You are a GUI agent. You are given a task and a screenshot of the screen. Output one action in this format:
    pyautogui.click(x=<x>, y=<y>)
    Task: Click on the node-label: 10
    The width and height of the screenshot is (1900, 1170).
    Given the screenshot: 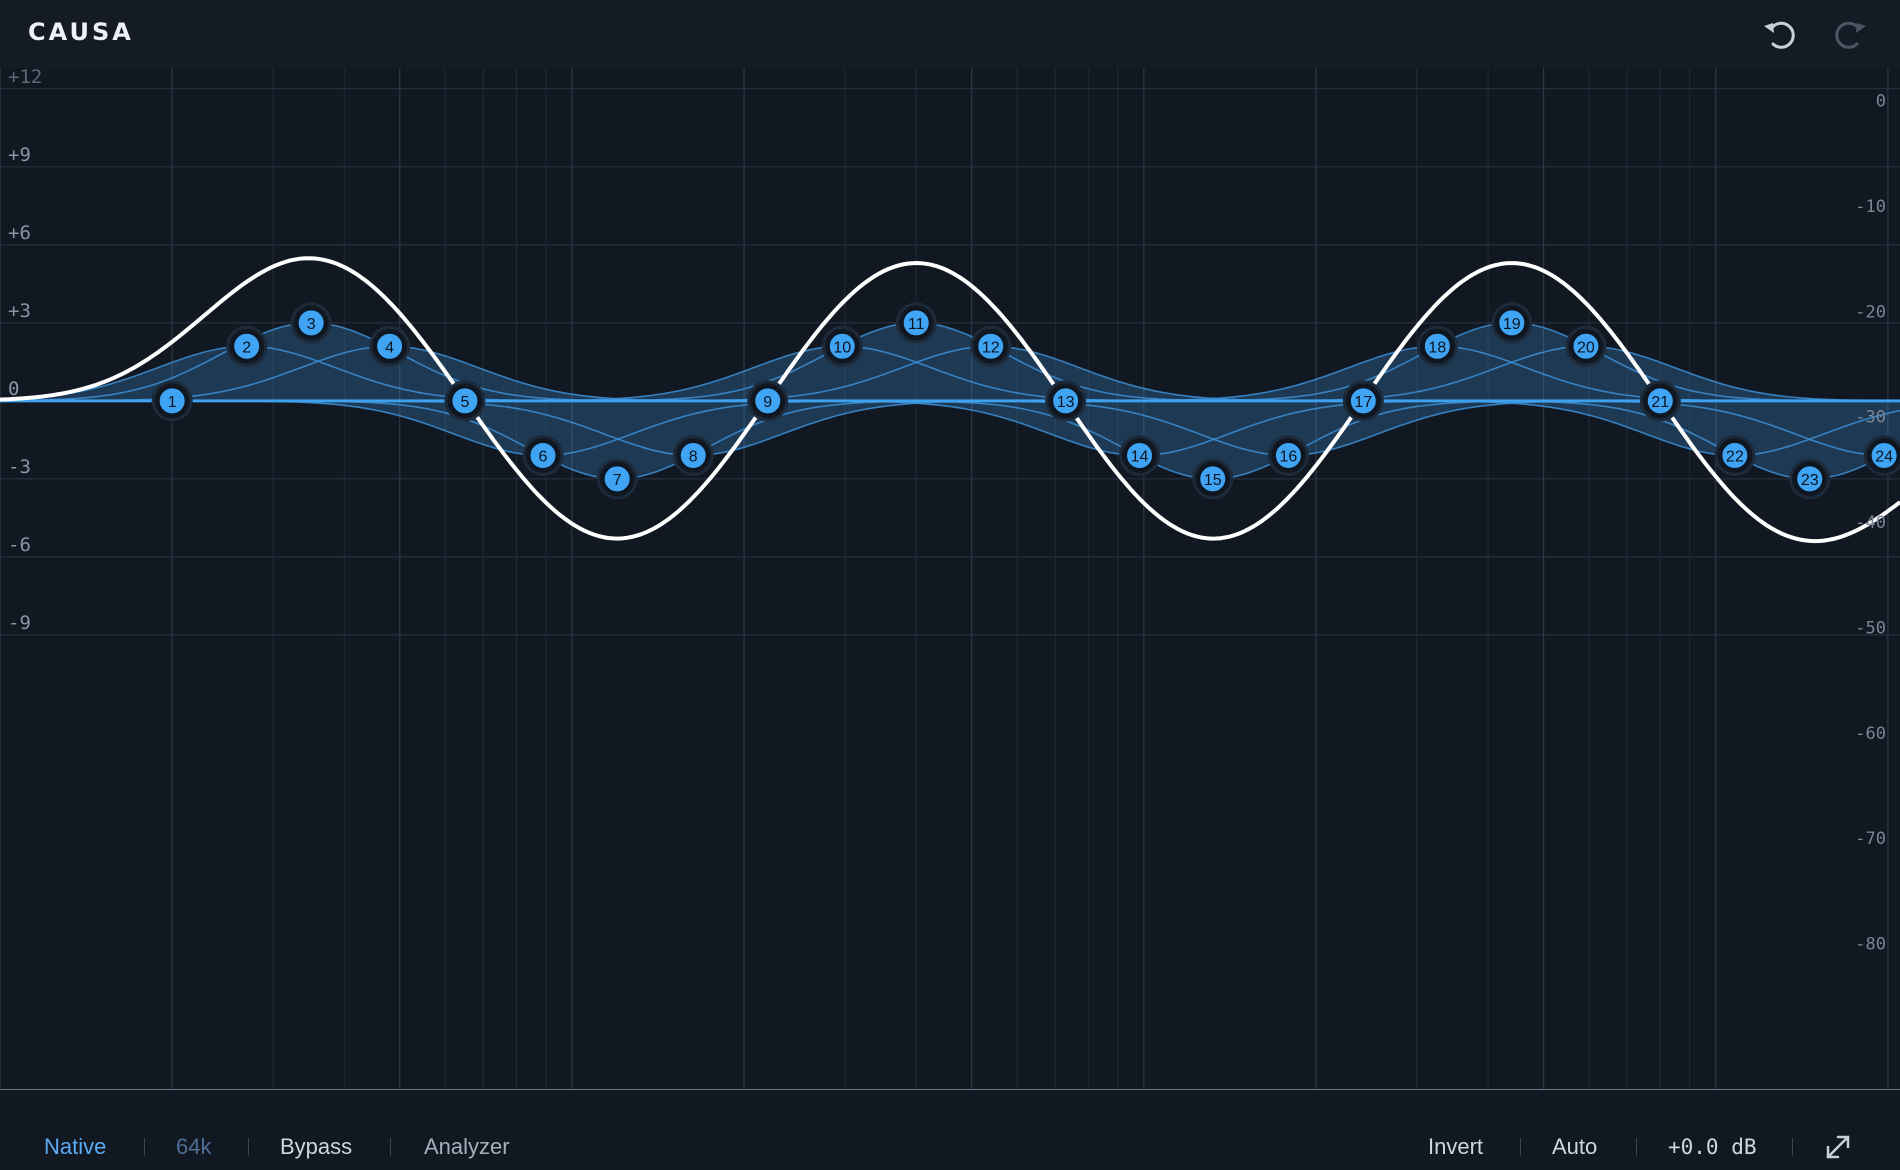 What is the action you would take?
    pyautogui.click(x=842, y=347)
    